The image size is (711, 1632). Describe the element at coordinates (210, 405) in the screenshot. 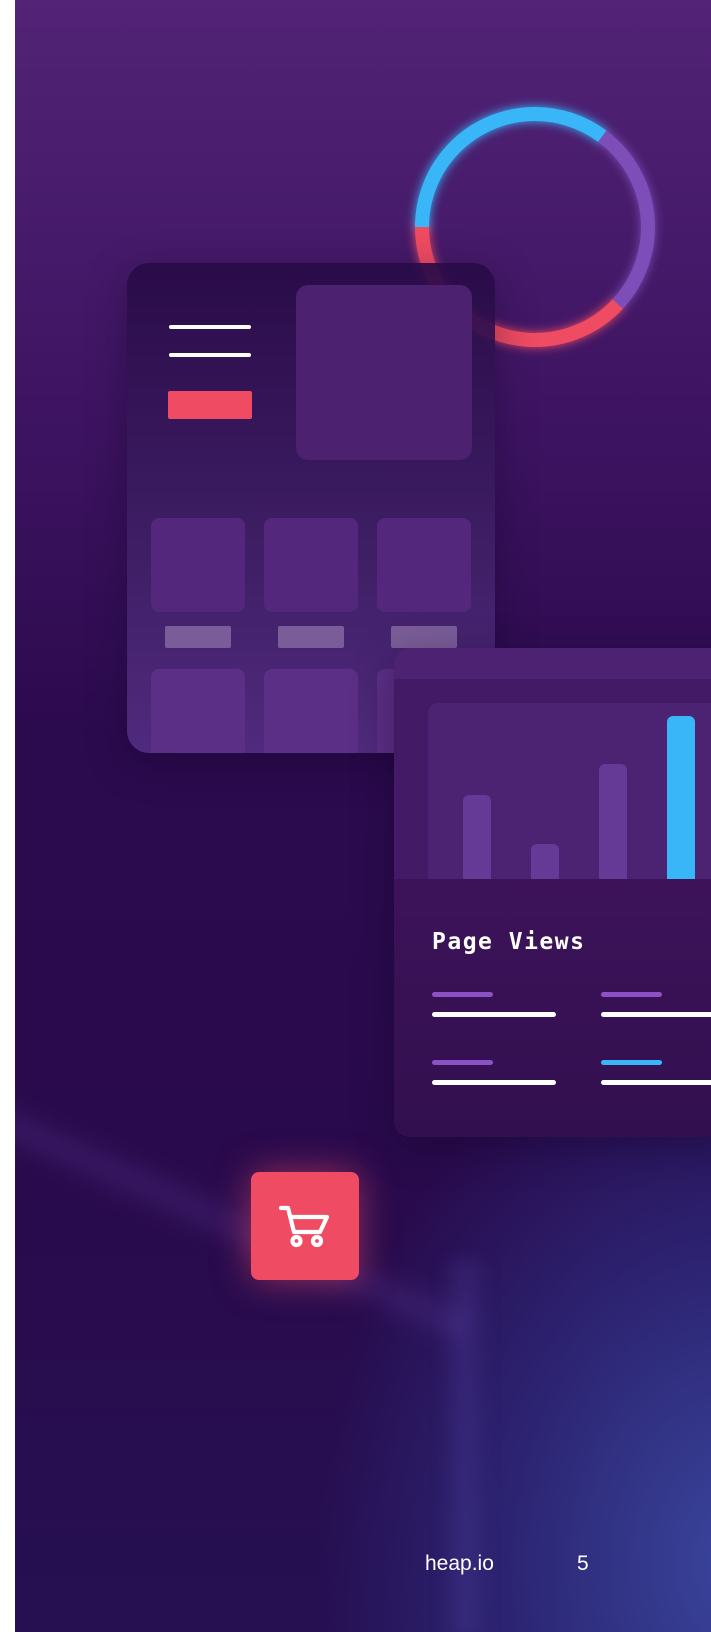

I see `cta-button-placeholder` at that location.